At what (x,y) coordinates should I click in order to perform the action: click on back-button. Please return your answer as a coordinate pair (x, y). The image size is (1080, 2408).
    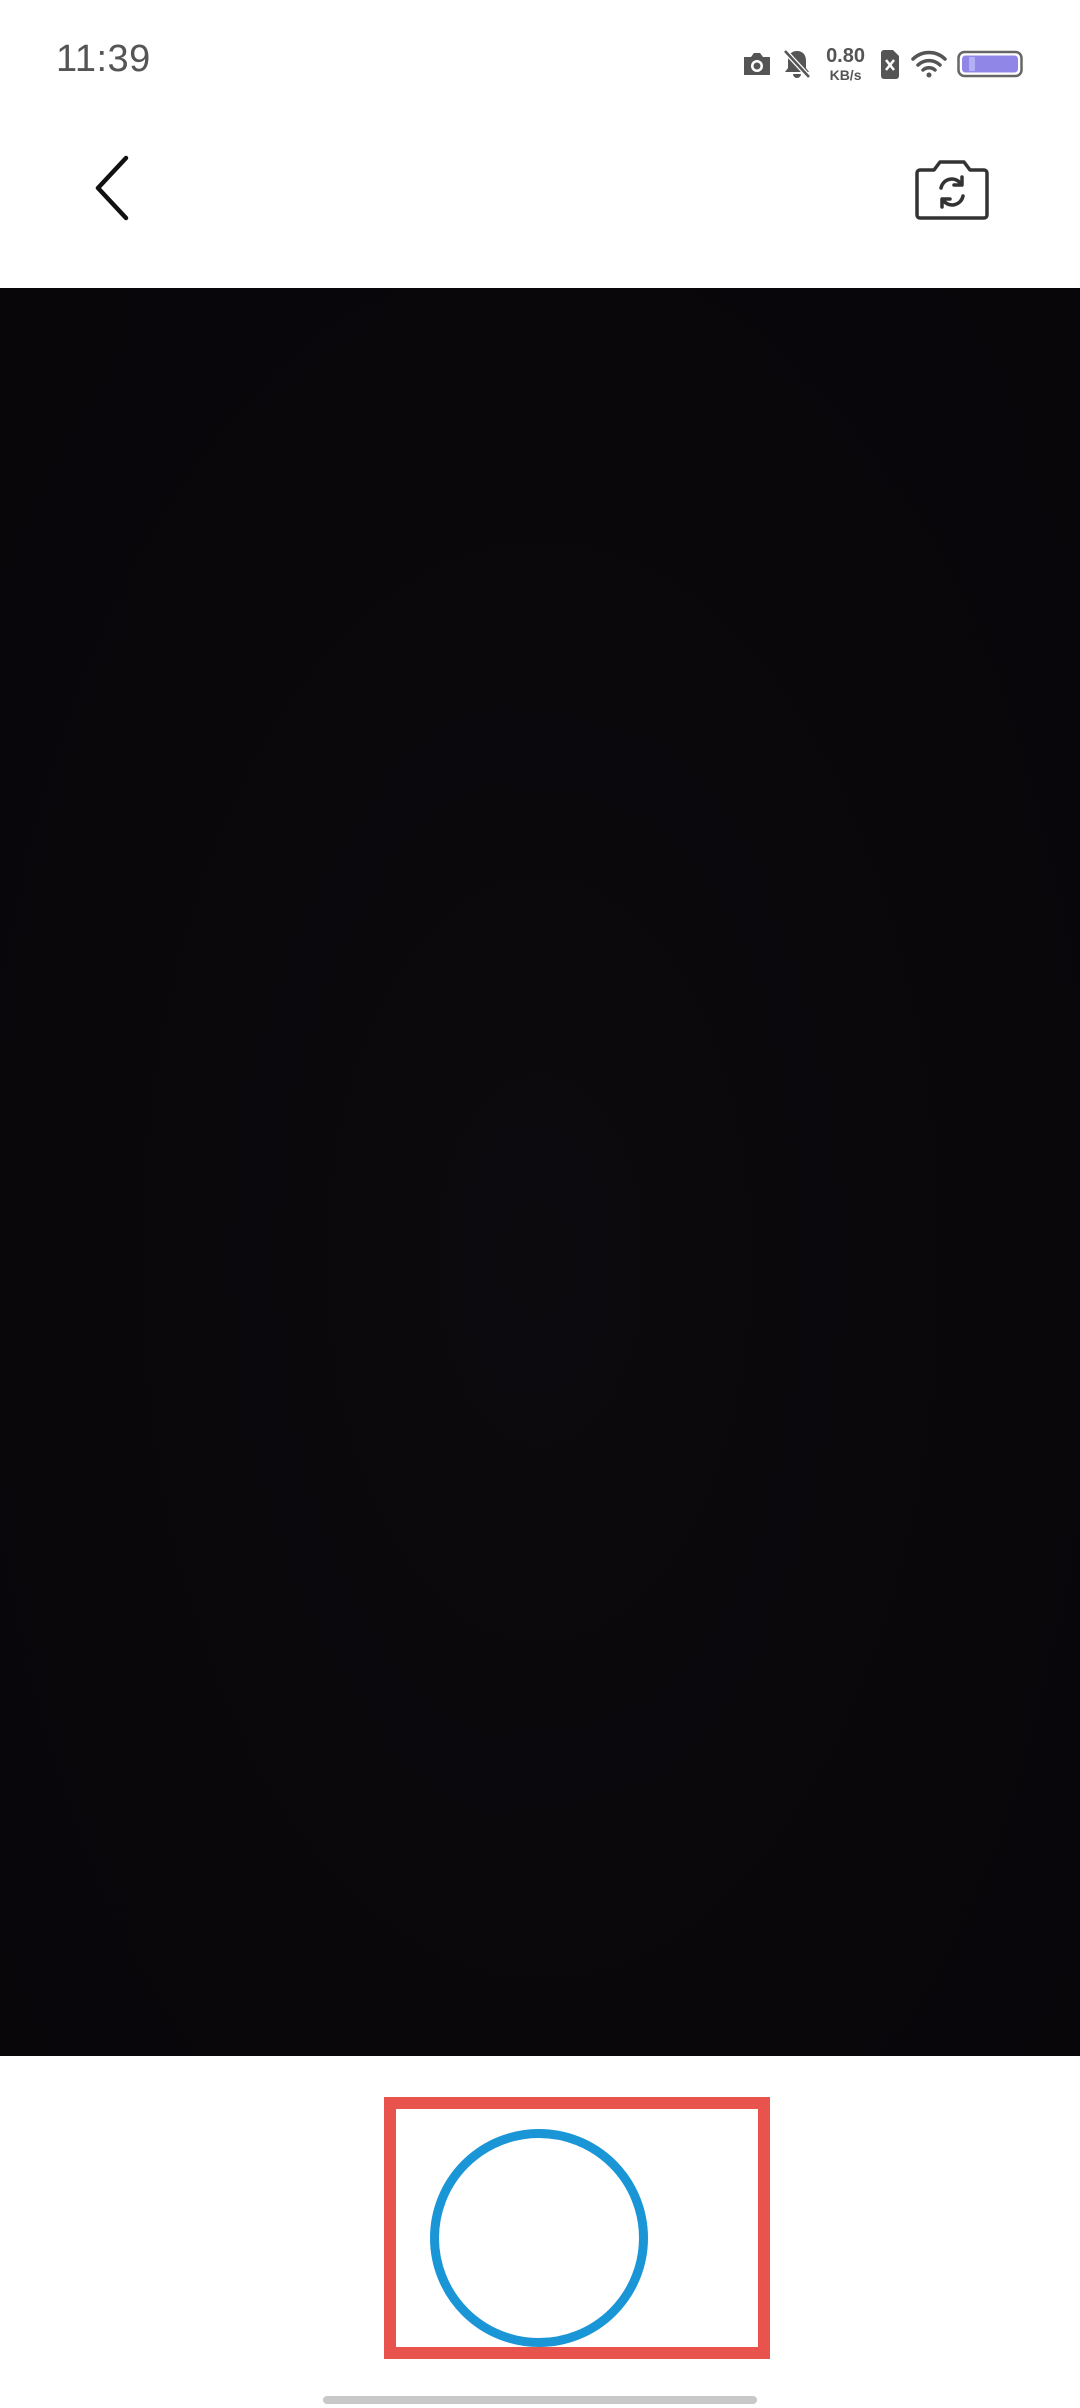
    Looking at the image, I should click on (115, 188).